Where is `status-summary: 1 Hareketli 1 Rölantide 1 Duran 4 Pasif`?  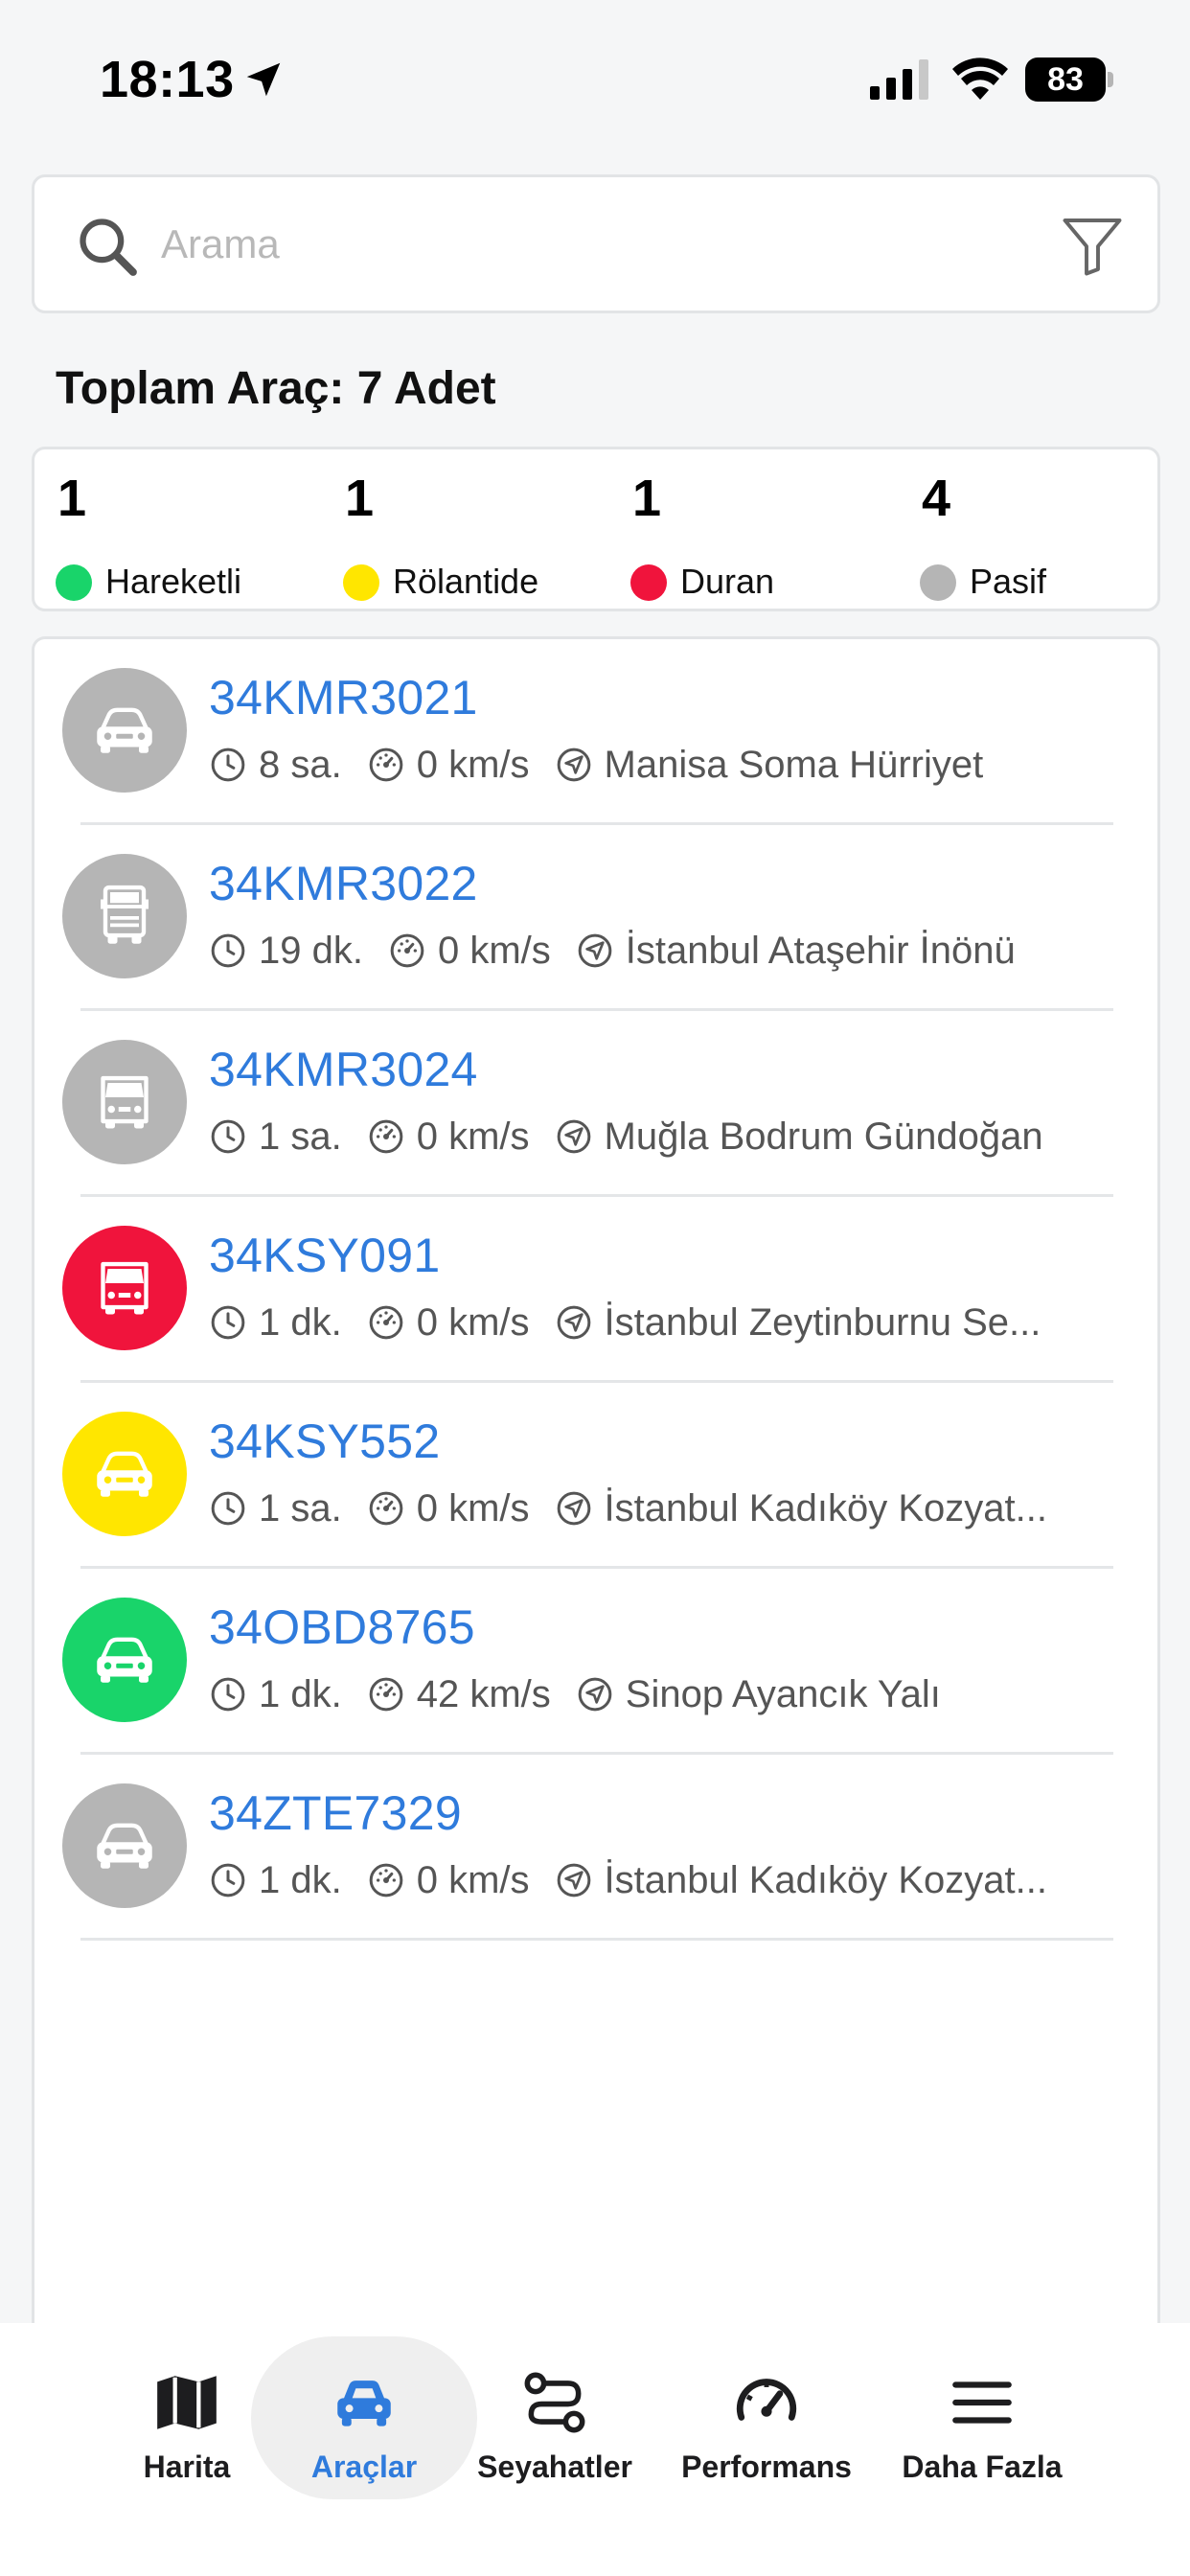 status-summary: 1 Hareketli 1 Rölantide 1 Duran 4 Pasif is located at coordinates (596, 529).